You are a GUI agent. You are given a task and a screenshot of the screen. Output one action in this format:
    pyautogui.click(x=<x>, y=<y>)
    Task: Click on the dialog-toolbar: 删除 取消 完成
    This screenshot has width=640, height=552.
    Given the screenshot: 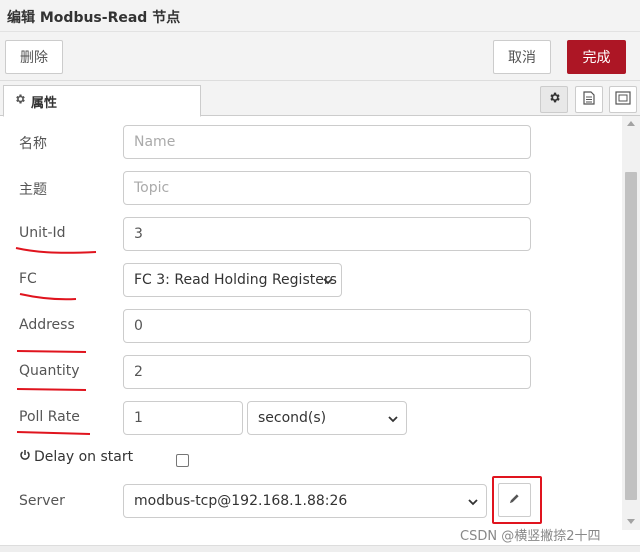 What is the action you would take?
    pyautogui.click(x=320, y=56)
    